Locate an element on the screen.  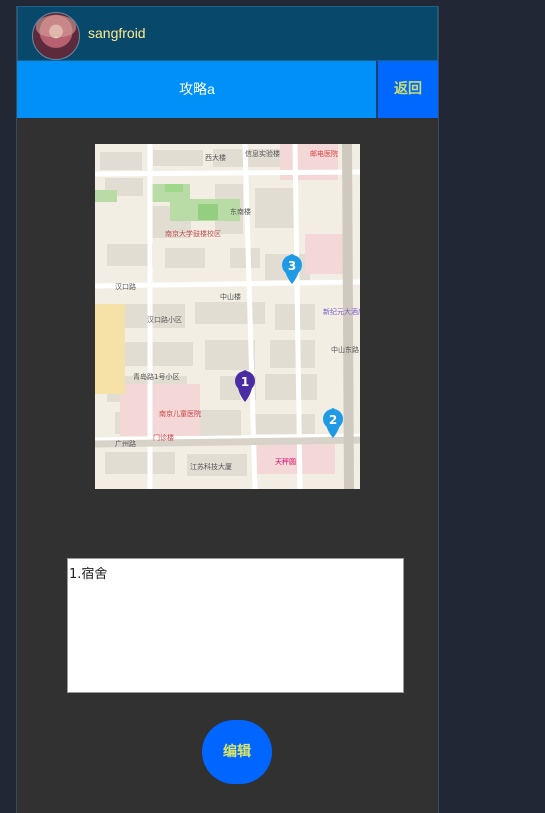
page-title: 攻略a is located at coordinates (197, 89).